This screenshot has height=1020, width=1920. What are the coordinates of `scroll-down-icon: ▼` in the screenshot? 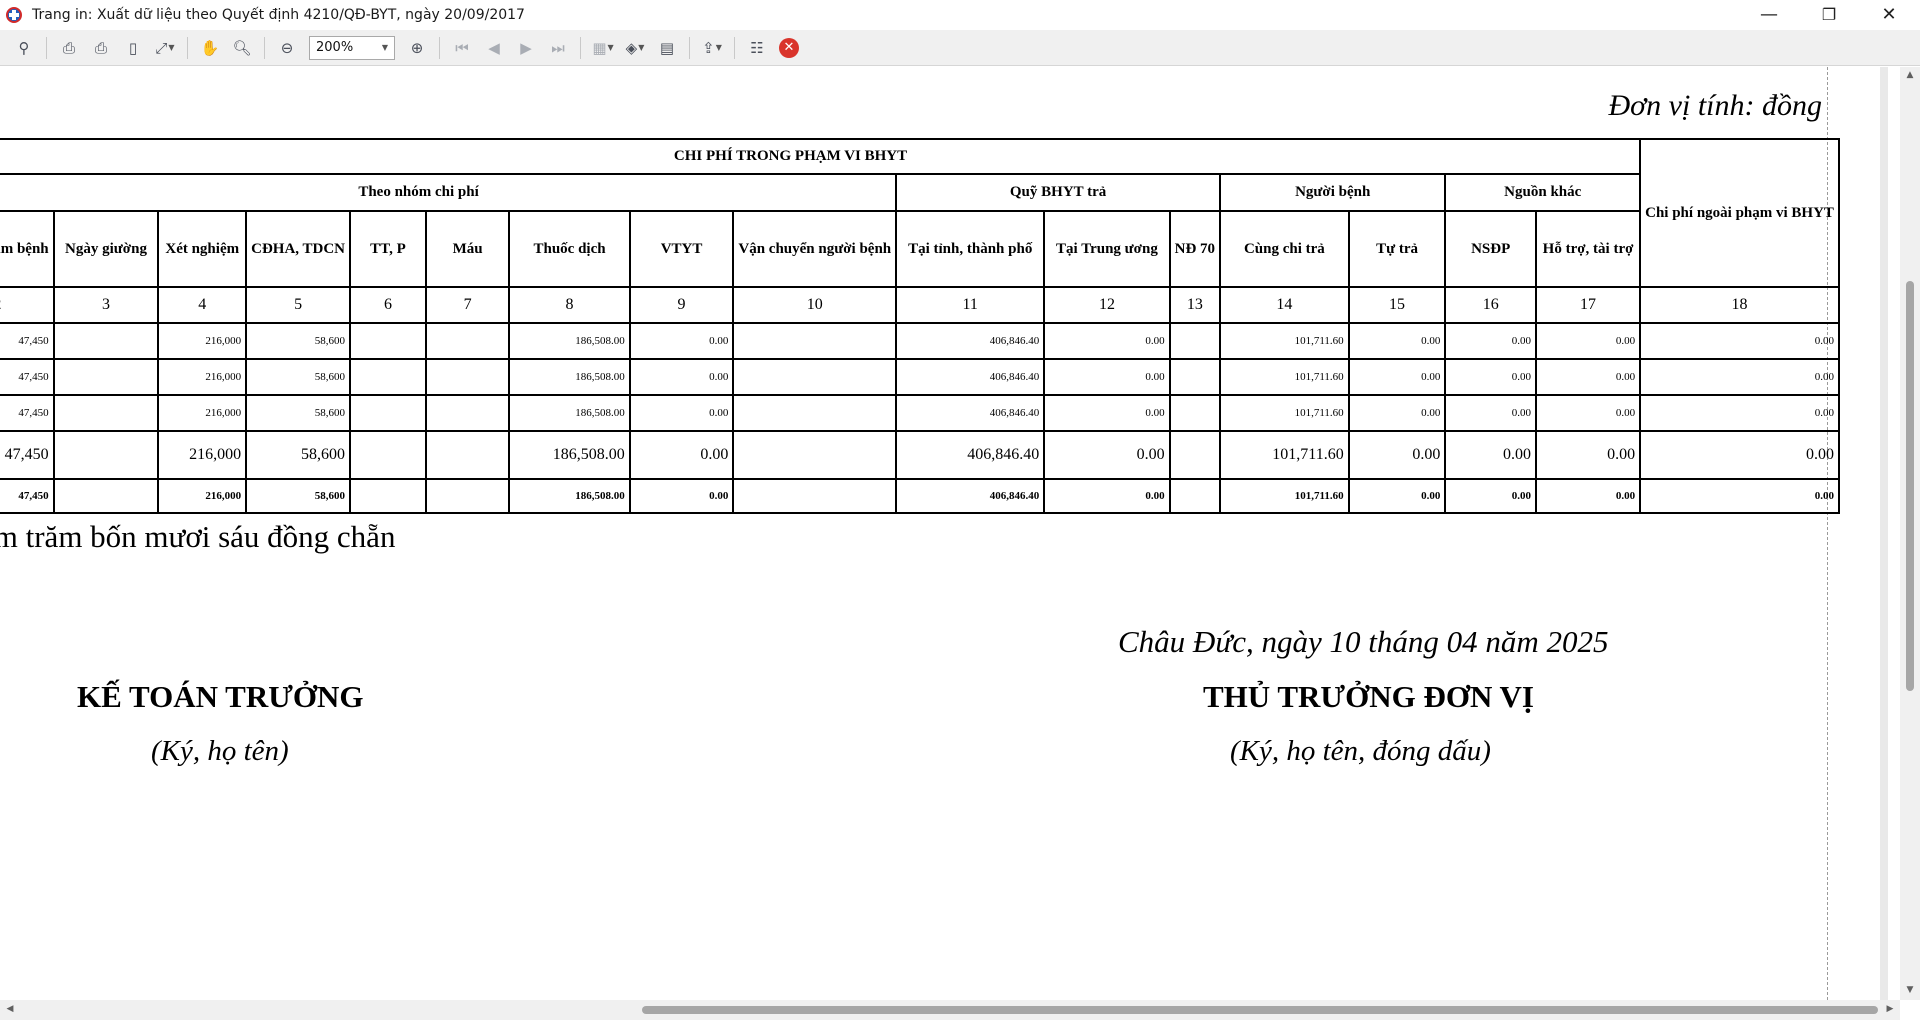 It's located at (1910, 990).